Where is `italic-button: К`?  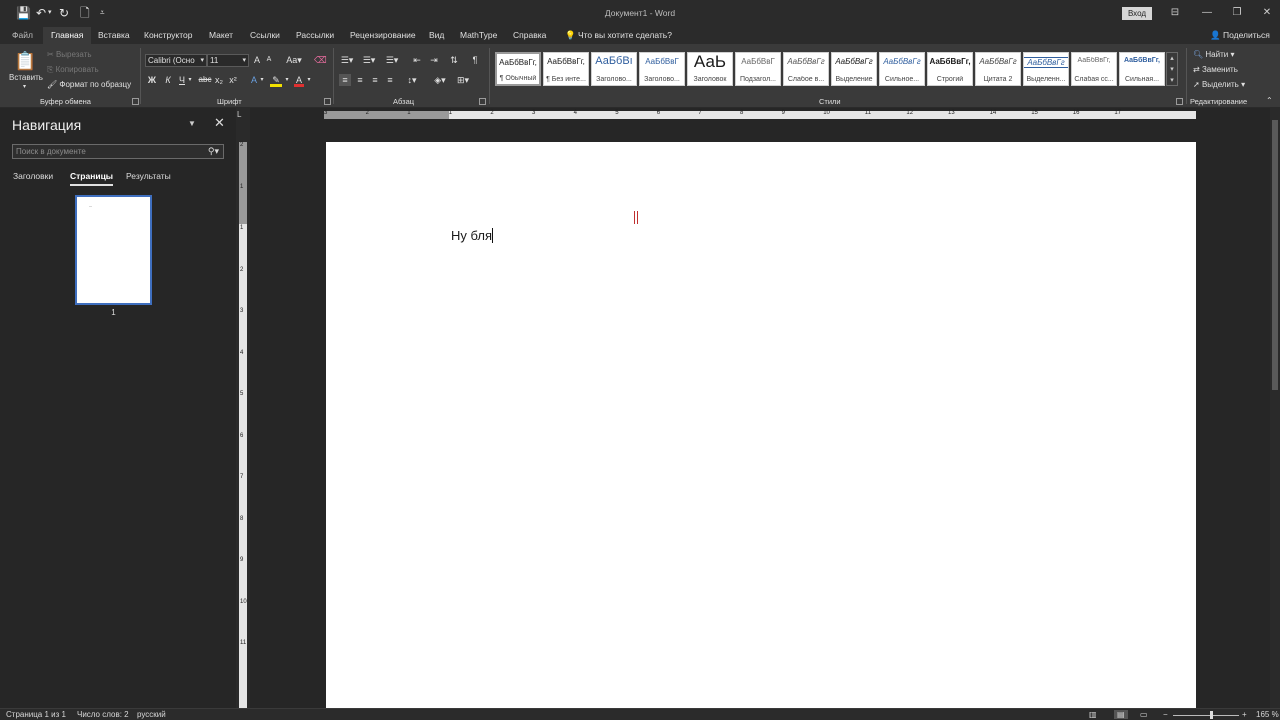 italic-button: К is located at coordinates (168, 80).